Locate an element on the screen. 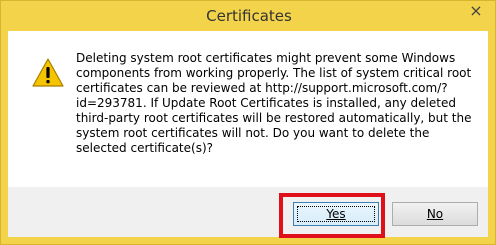 The height and width of the screenshot is (245, 496). yes-button: Yes is located at coordinates (336, 214).